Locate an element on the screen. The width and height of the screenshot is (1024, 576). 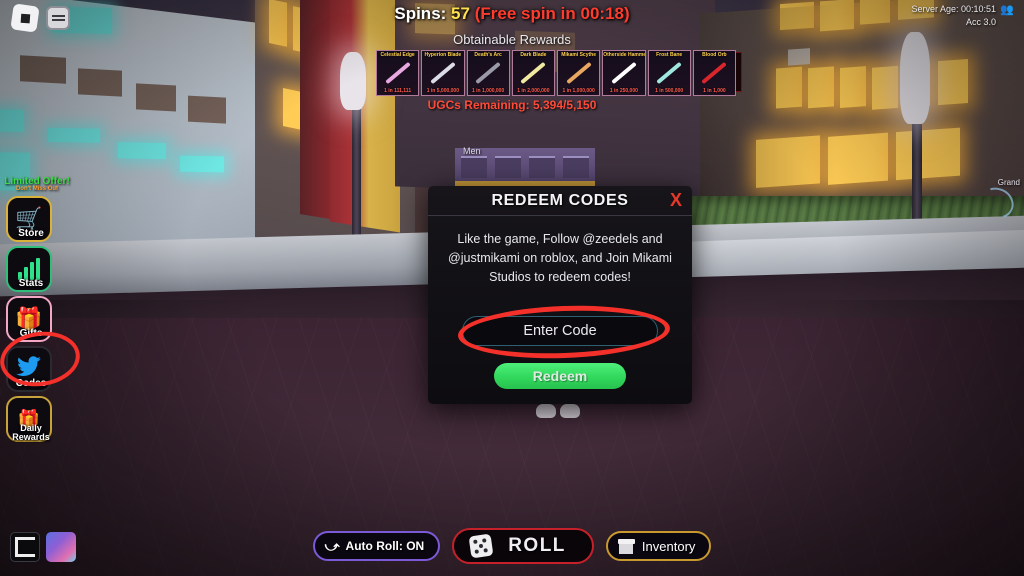
spins-counter: Spins: 57 (Free spin in 00:18) is located at coordinates (512, 14).